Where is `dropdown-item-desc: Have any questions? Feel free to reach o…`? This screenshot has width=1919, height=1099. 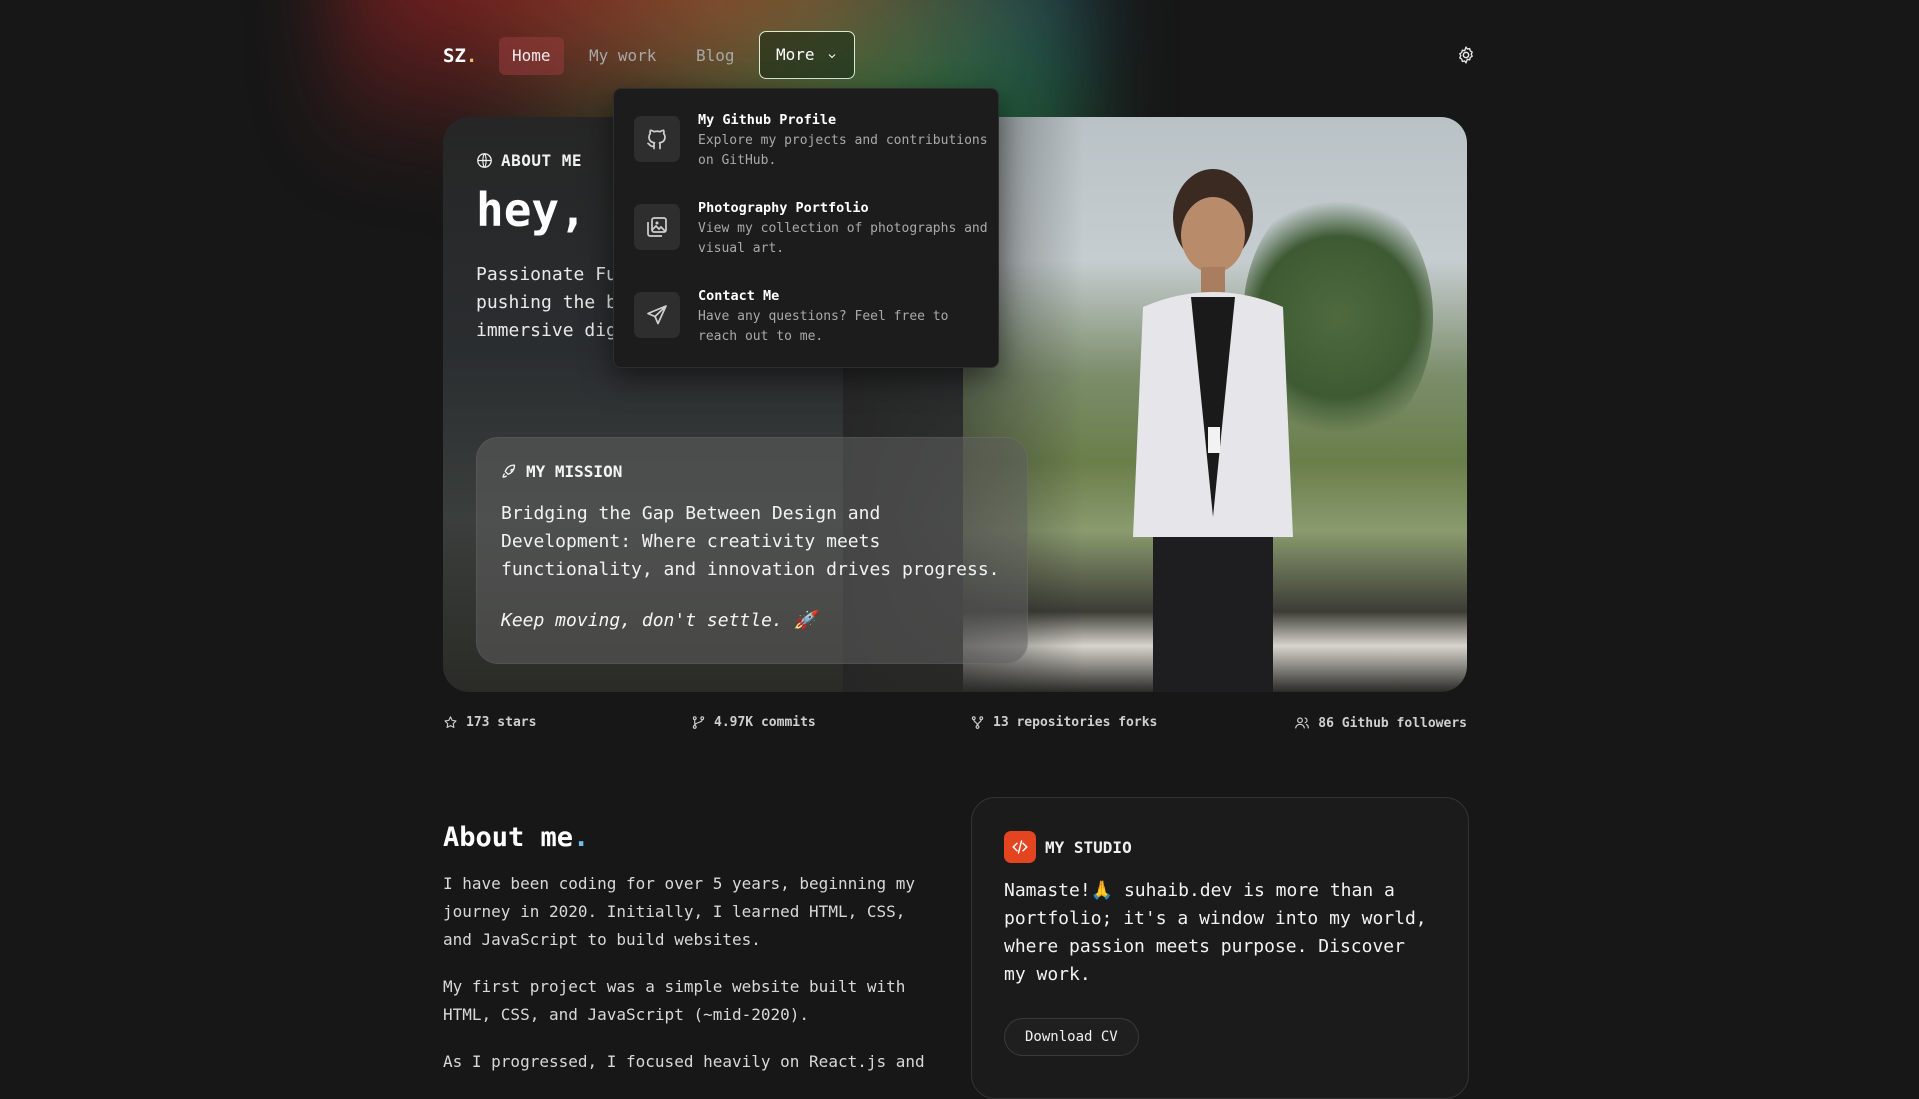
dropdown-item-desc: Have any questions? Feel free to reach o… is located at coordinates (823, 326).